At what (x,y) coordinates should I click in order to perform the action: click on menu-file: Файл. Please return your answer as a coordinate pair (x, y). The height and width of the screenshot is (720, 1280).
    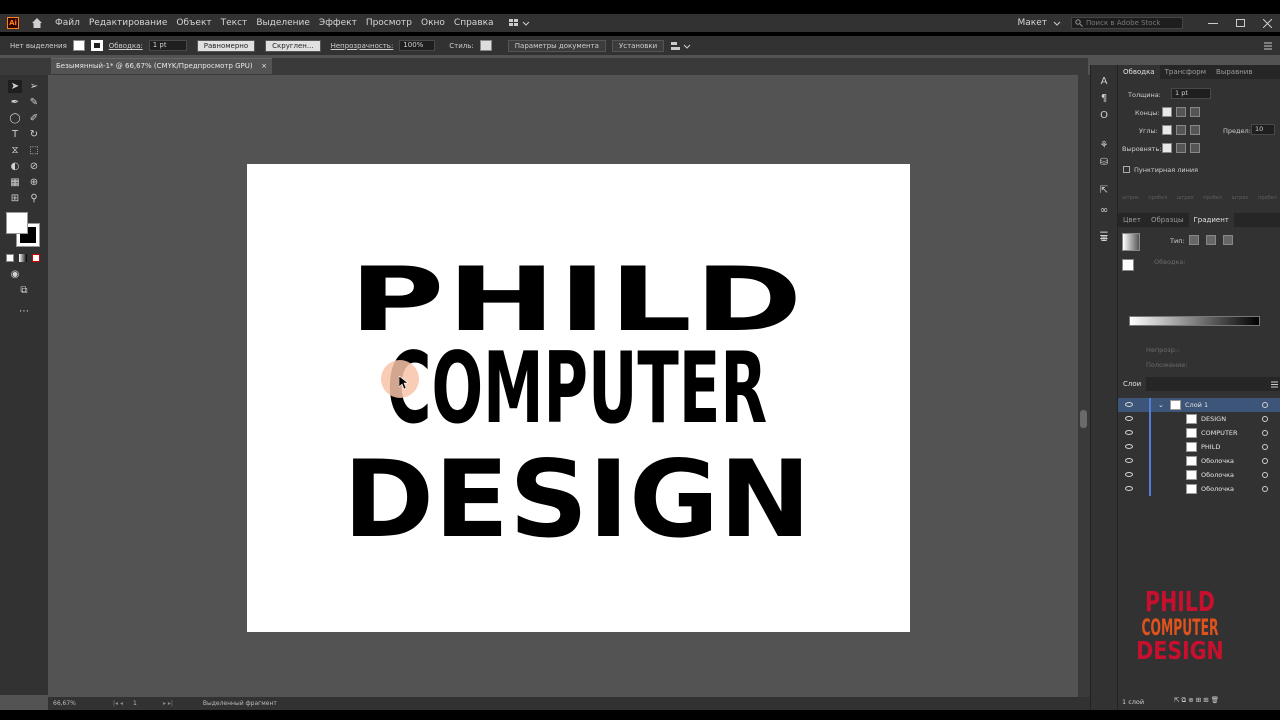
    Looking at the image, I should click on (67, 23).